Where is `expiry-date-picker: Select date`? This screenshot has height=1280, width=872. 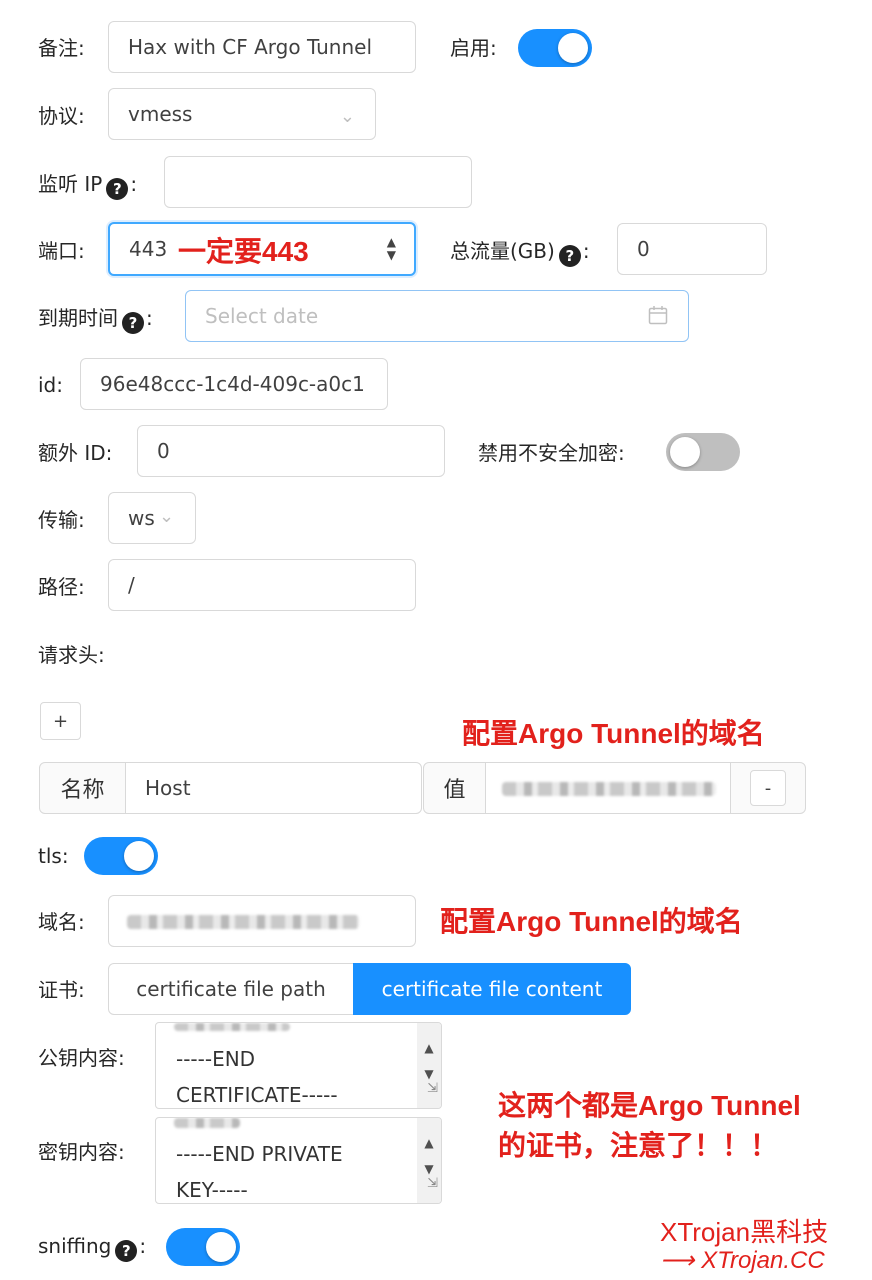 expiry-date-picker: Select date is located at coordinates (437, 316).